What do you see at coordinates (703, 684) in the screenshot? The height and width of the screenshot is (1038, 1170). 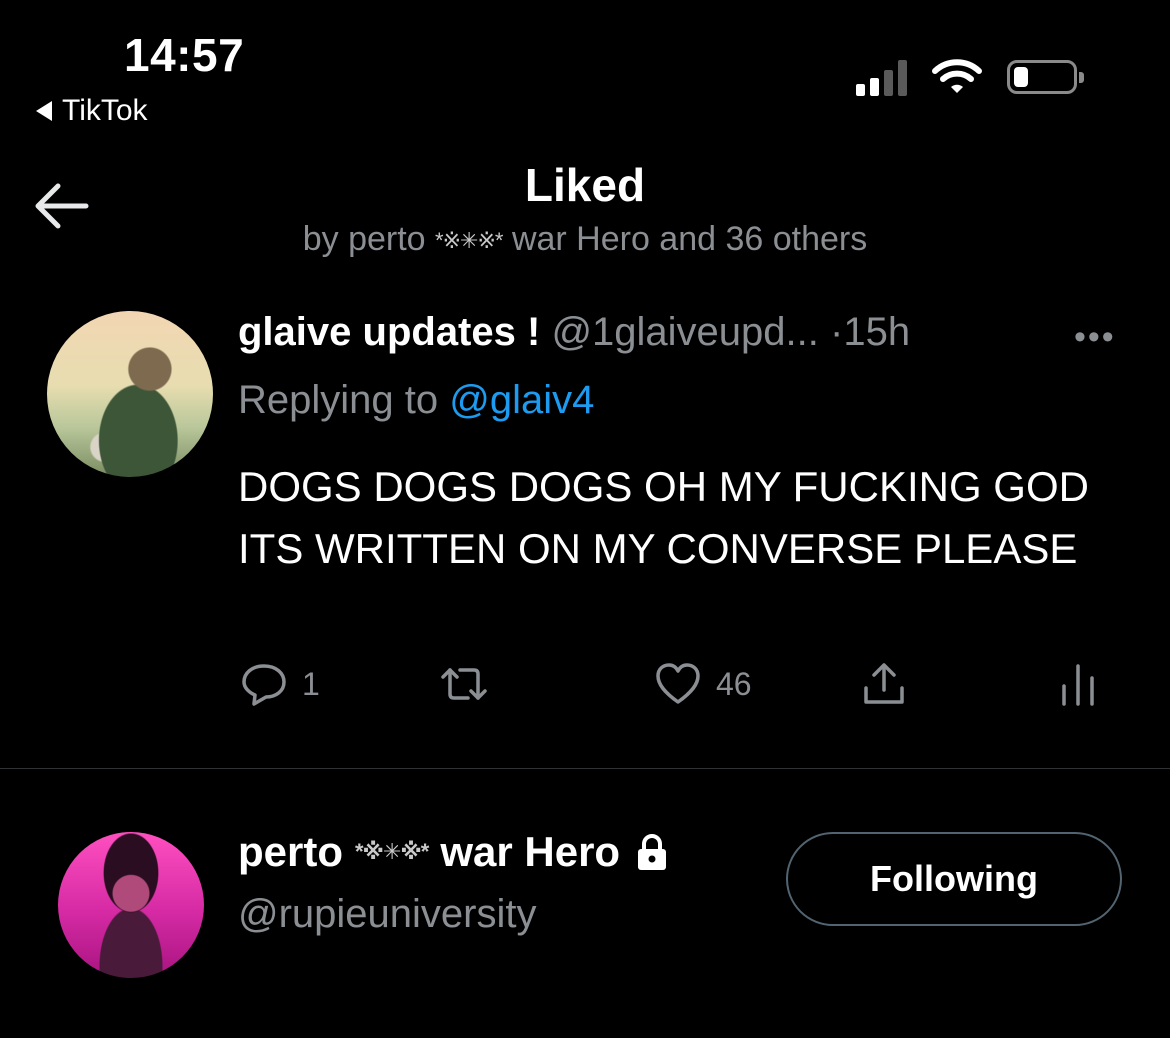 I see `like-action: 46` at bounding box center [703, 684].